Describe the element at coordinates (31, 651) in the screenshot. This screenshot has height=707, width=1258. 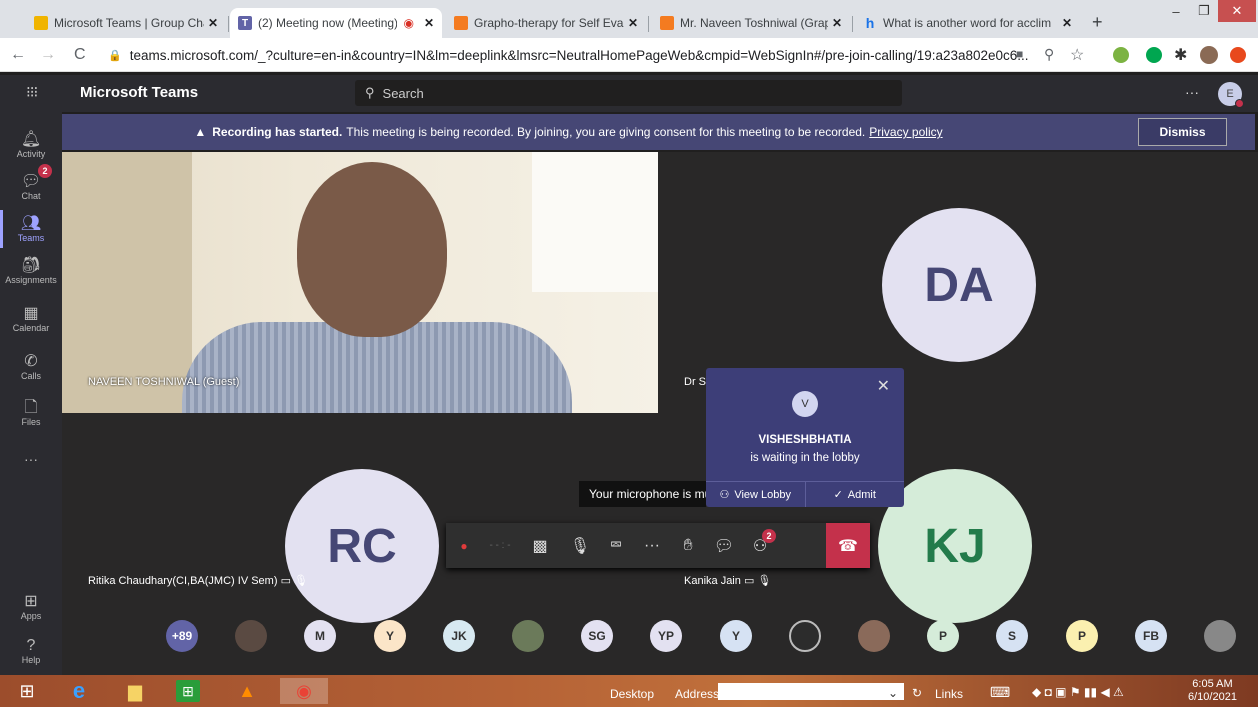
I see `rail-item-help: ? Help` at that location.